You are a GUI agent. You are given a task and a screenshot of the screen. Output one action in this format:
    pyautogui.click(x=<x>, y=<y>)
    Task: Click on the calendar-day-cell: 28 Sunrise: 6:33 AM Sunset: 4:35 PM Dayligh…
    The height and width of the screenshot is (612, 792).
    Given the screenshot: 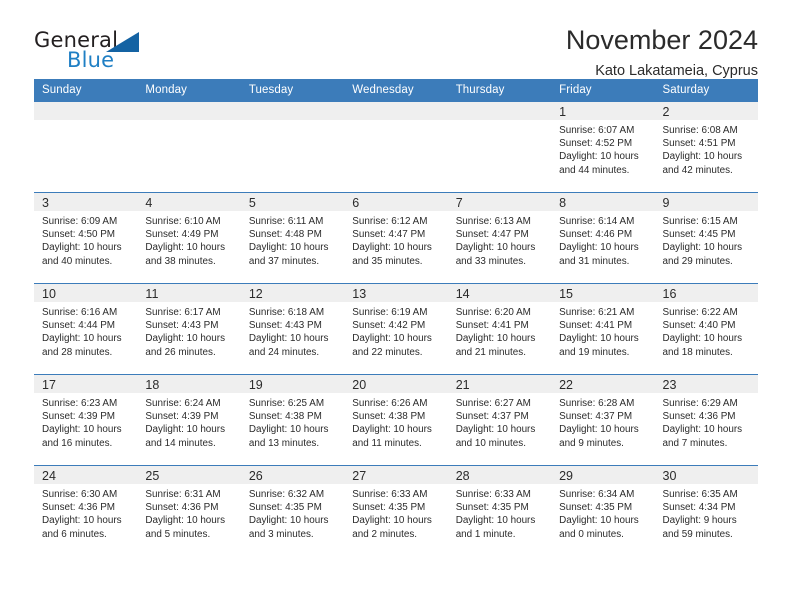 What is the action you would take?
    pyautogui.click(x=499, y=510)
    